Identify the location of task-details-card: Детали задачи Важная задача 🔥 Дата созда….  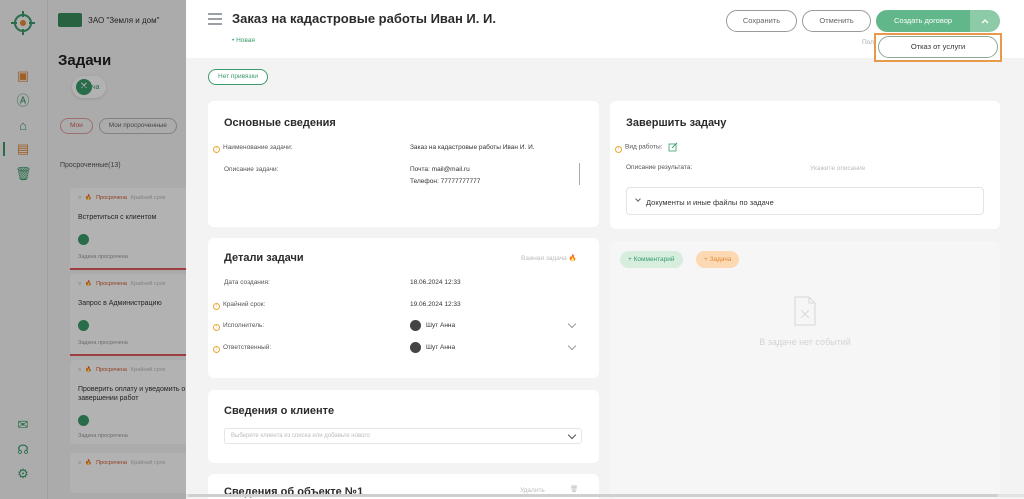
(403, 308).